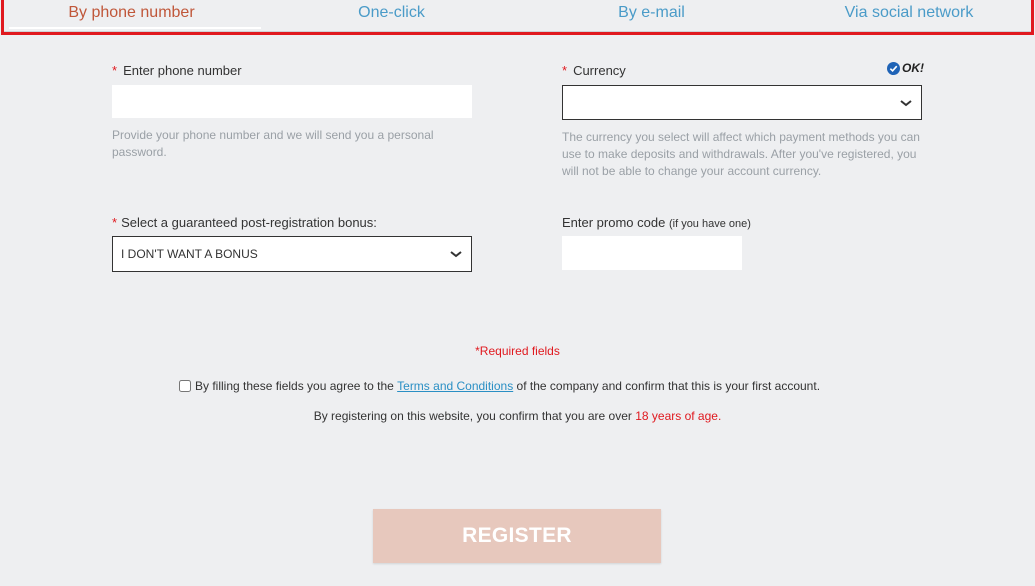 This screenshot has height=586, width=1035. I want to click on bonus-select: I DON'T WANT A BONUS, so click(292, 254).